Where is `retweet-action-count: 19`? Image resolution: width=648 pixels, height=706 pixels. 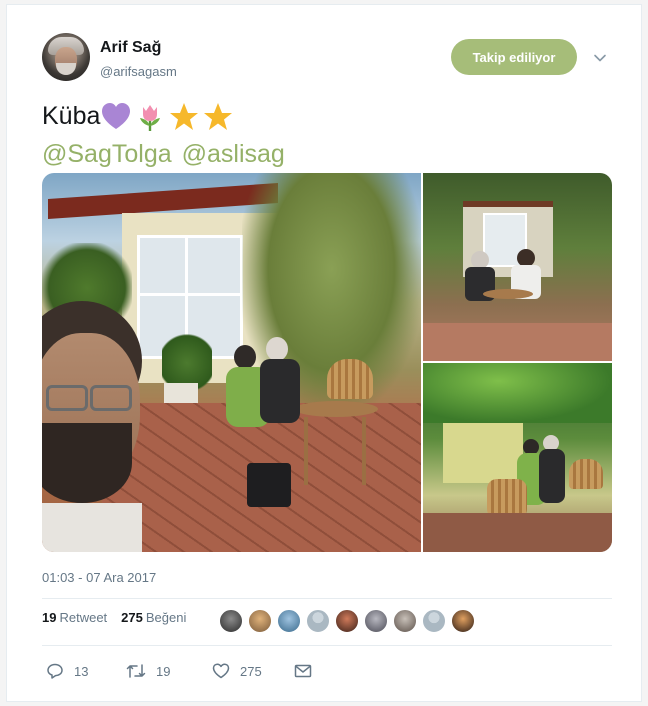
retweet-action-count: 19 is located at coordinates (163, 671).